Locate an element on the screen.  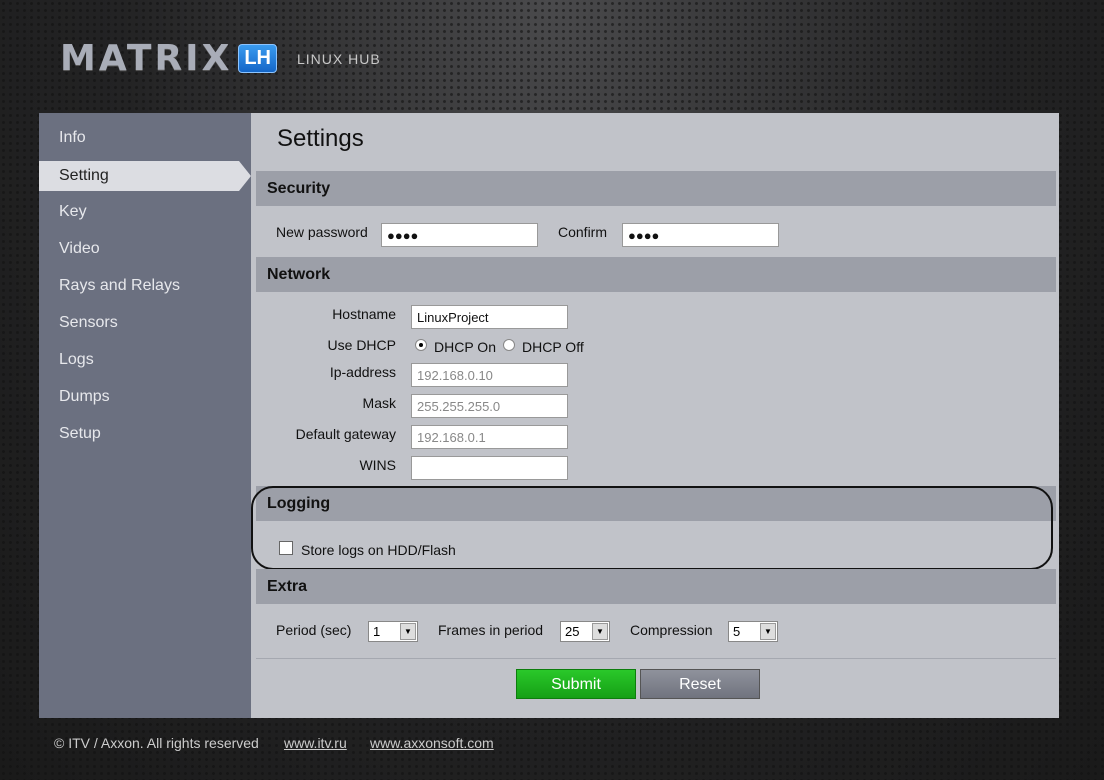
period-select: 1 ▼ is located at coordinates (393, 631).